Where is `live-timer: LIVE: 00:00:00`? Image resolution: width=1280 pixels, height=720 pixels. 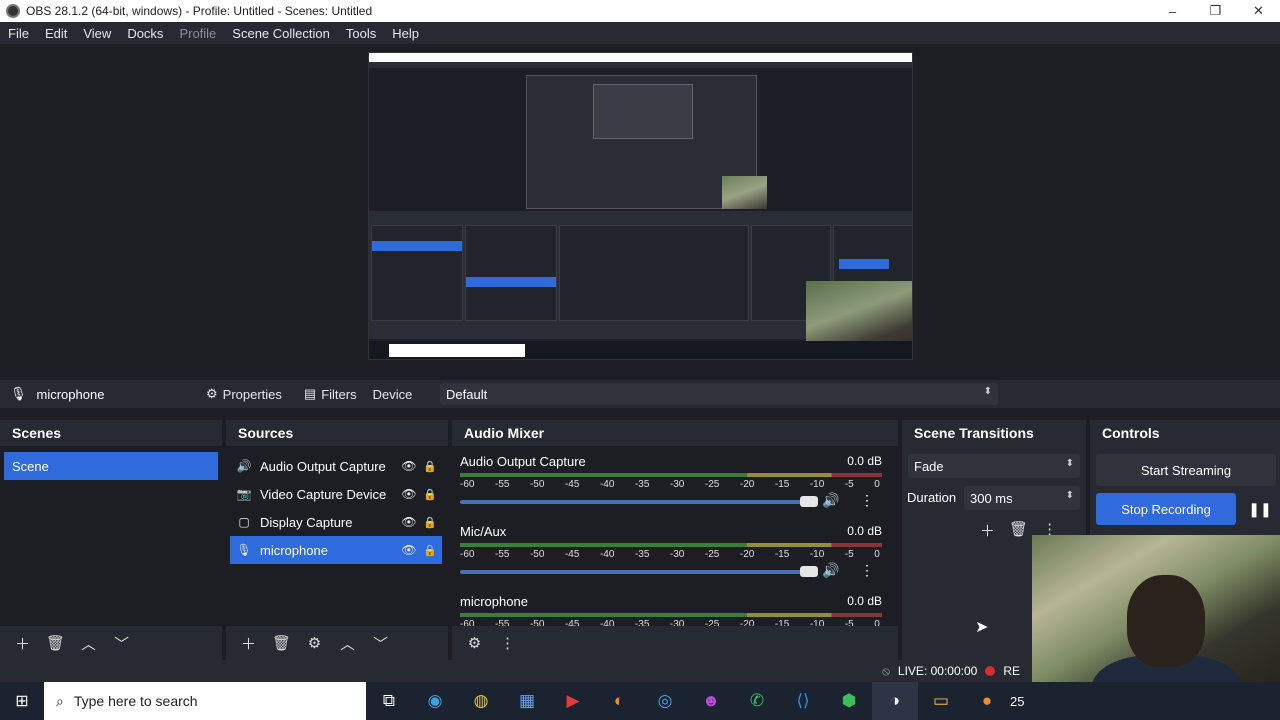 live-timer: LIVE: 00:00:00 is located at coordinates (937, 671).